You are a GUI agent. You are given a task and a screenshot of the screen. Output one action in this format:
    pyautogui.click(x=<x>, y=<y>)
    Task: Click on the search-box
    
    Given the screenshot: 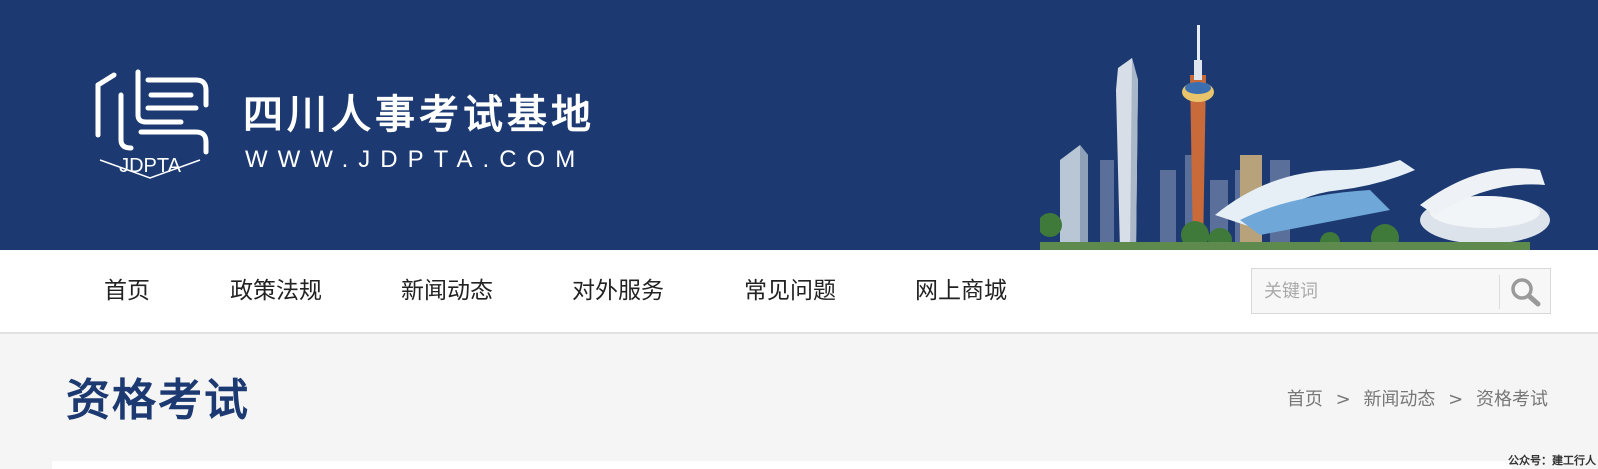 What is the action you would take?
    pyautogui.click(x=1401, y=291)
    